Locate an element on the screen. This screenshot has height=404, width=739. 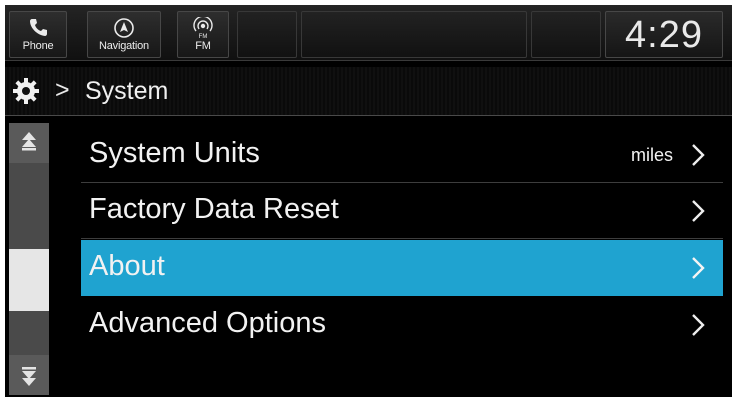
scroll-up-icon is located at coordinates (29, 141).